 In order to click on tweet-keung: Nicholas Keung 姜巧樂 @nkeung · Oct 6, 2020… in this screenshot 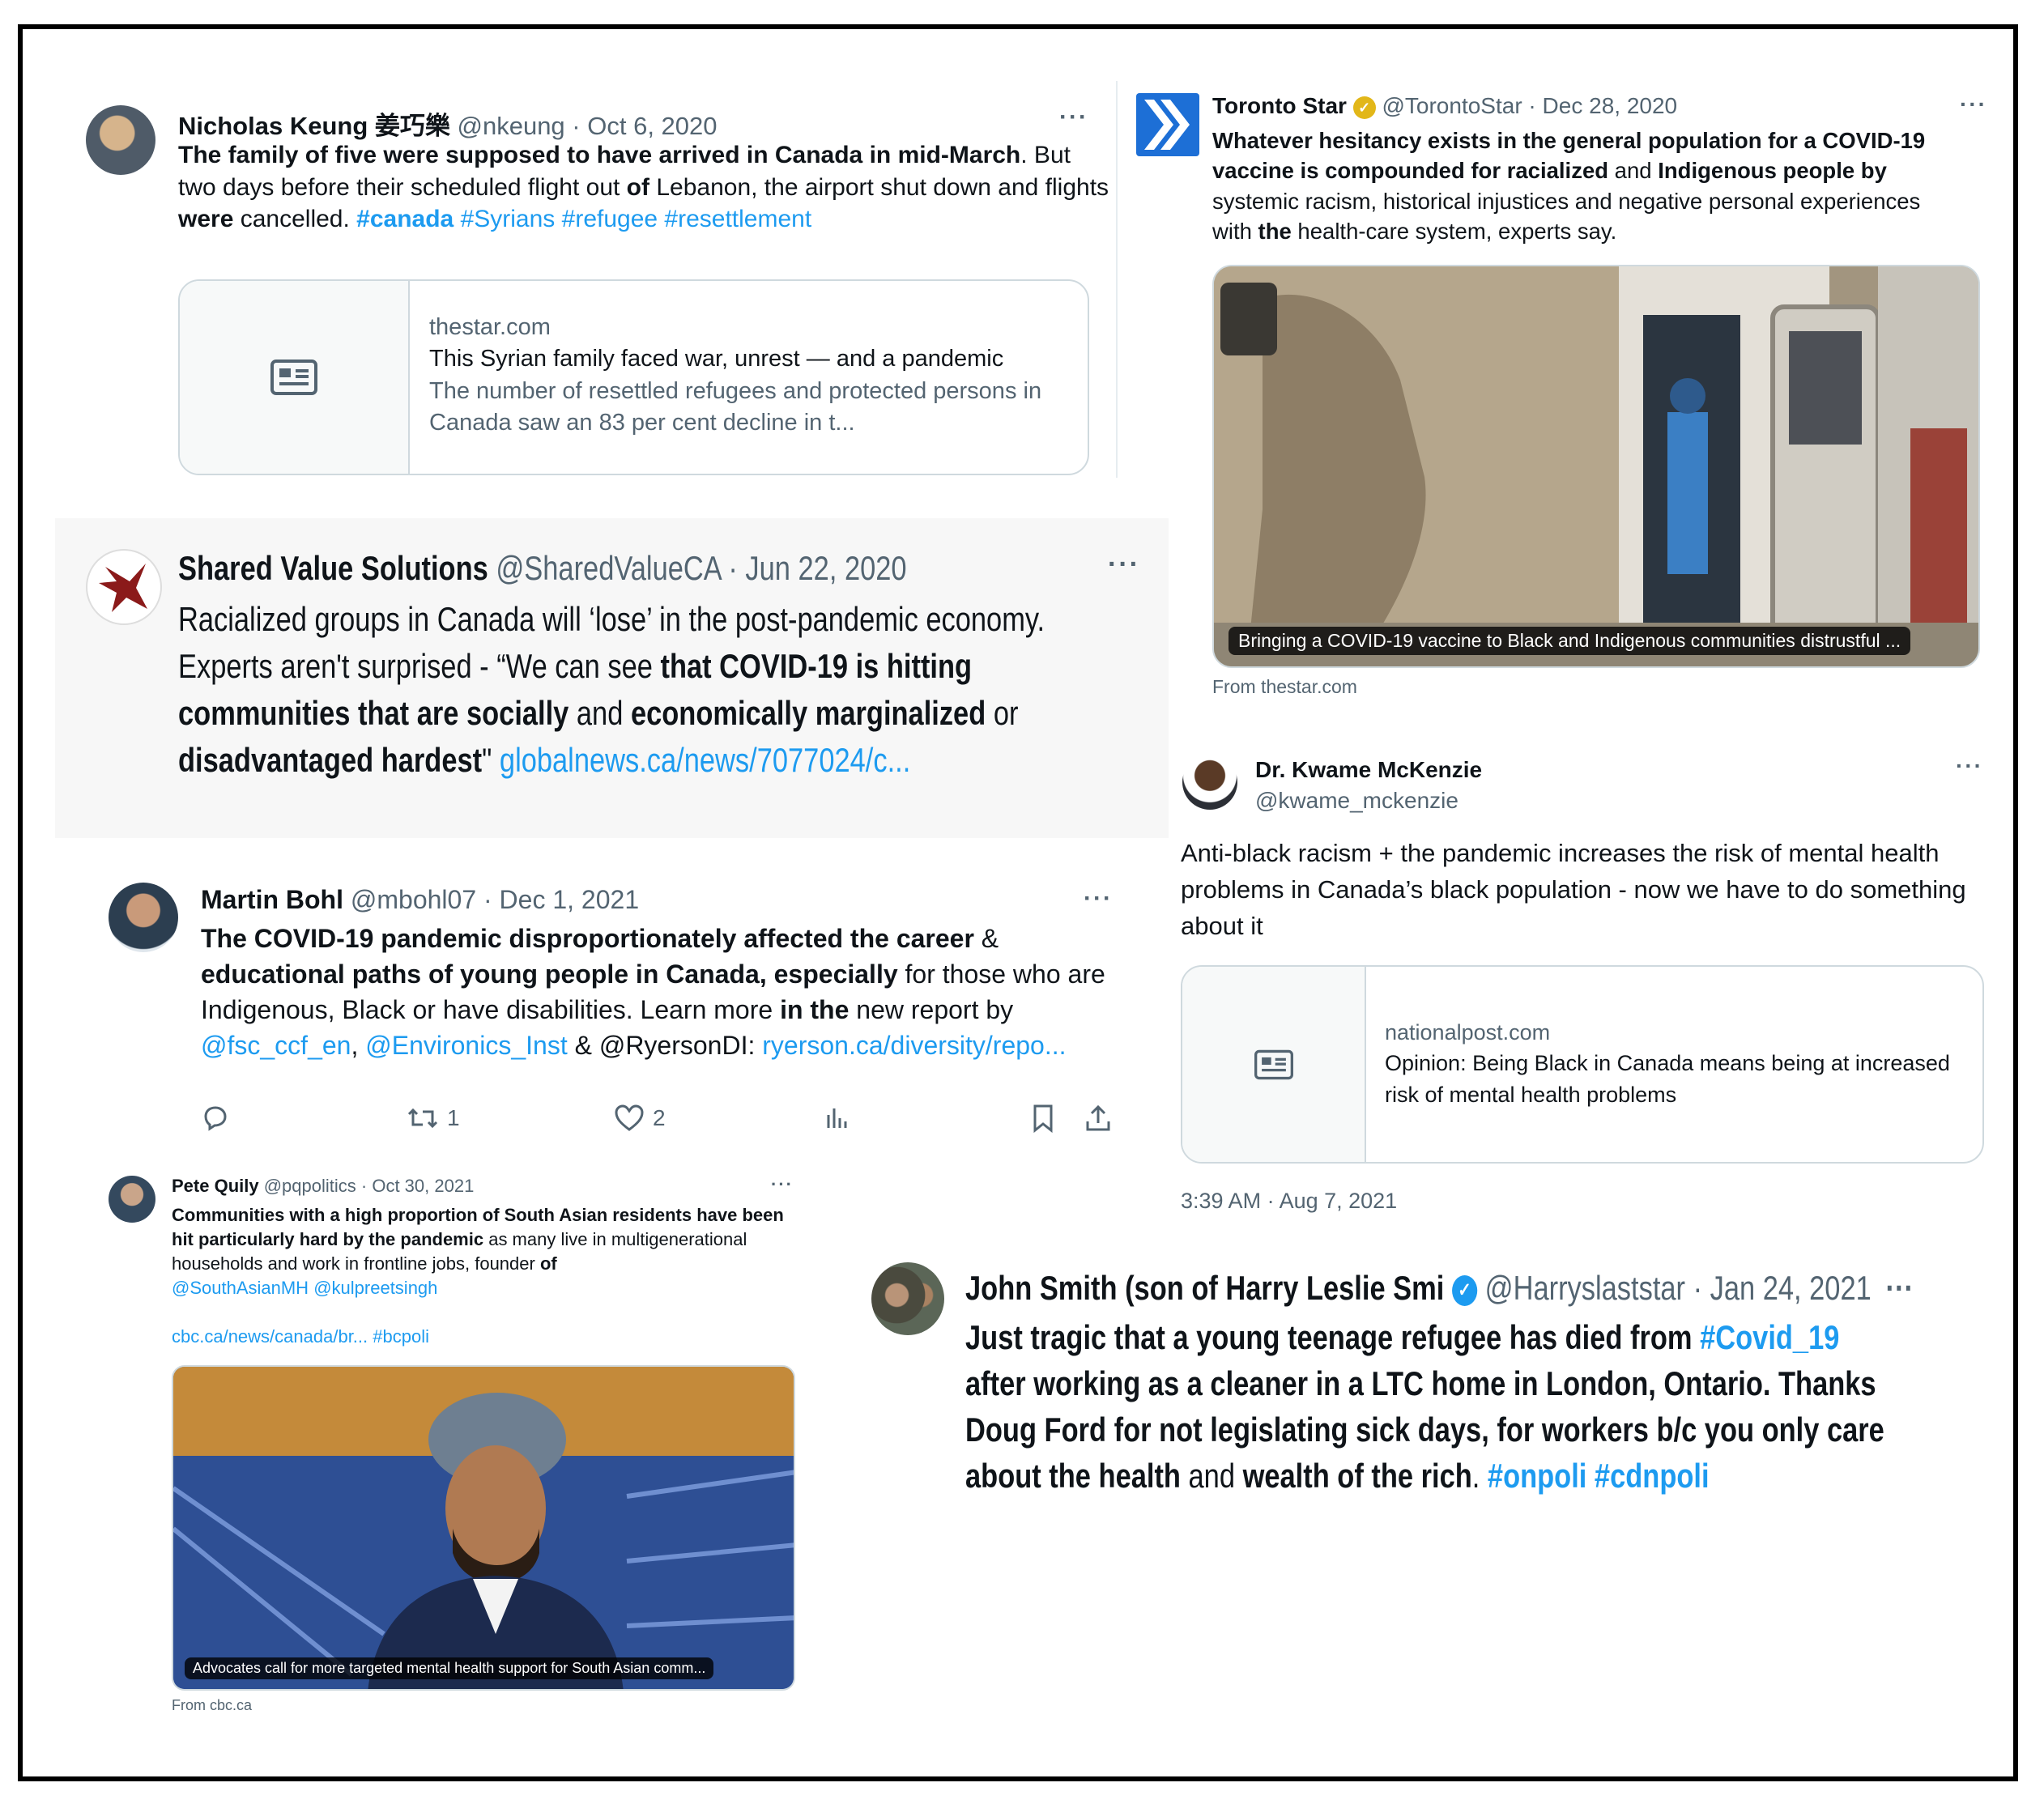, I will do `click(586, 279)`.